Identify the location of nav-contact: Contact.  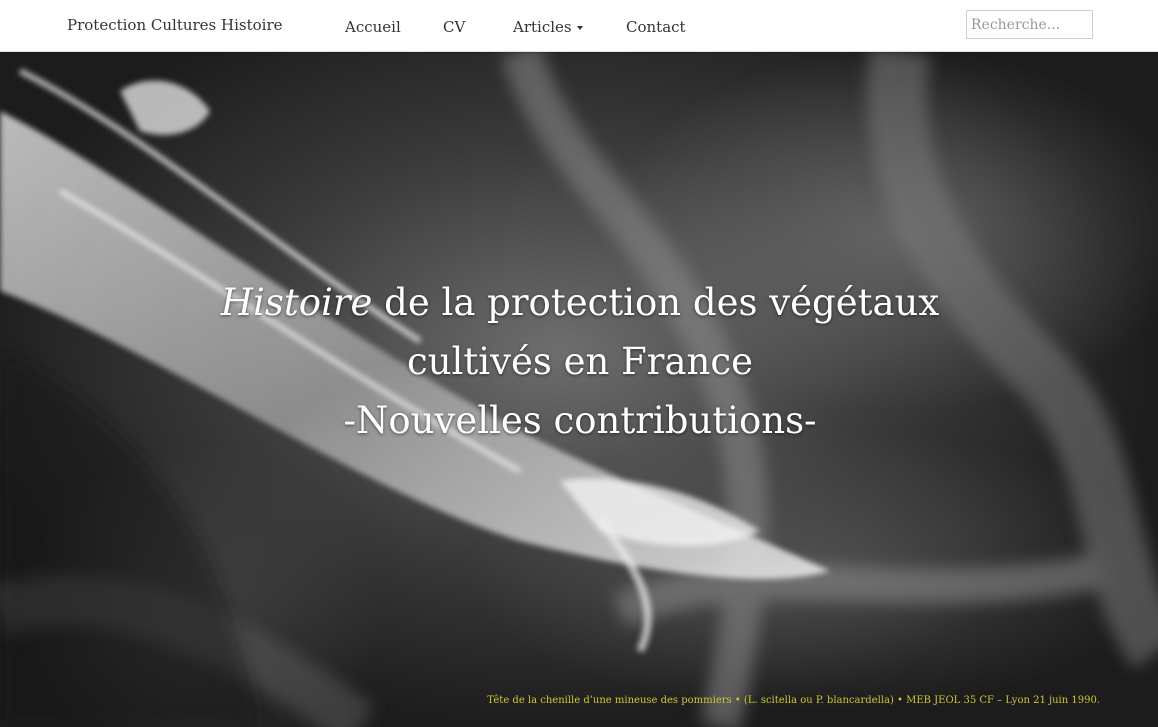
(656, 27).